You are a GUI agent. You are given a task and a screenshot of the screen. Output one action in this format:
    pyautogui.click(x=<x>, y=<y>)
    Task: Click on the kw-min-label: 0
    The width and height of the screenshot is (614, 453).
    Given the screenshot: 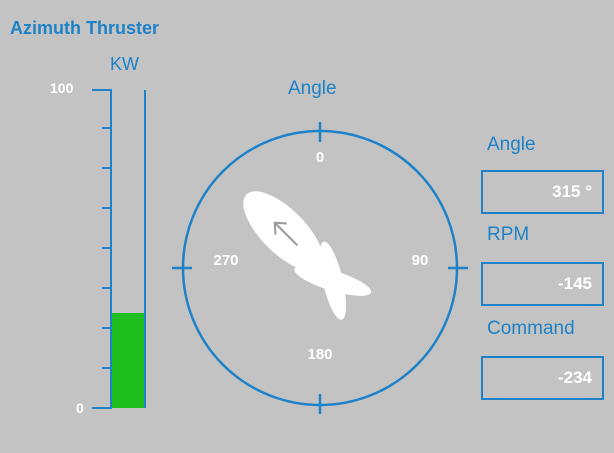 What is the action you would take?
    pyautogui.click(x=80, y=408)
    